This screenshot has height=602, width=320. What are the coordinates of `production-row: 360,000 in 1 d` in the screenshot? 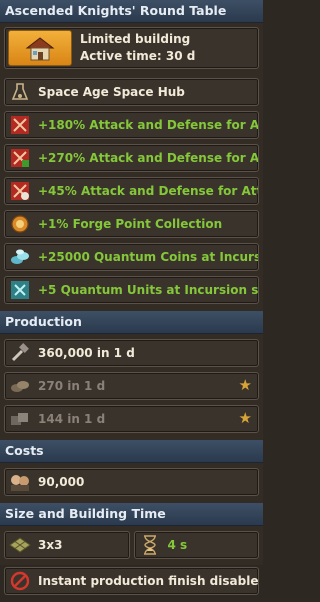 It's located at (131, 353).